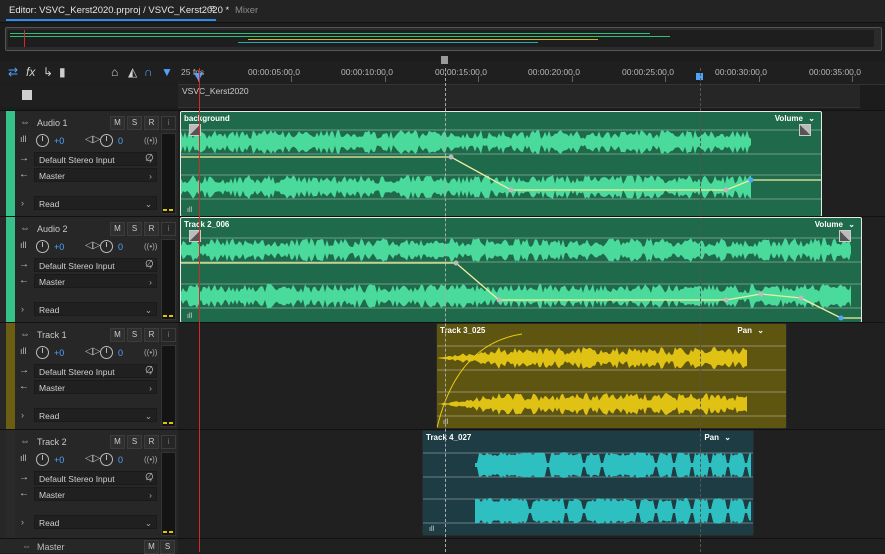 The height and width of the screenshot is (554, 885). What do you see at coordinates (521, 270) in the screenshot?
I see `audio-clip: Track 2_006 Volume ⌄ ıll` at bounding box center [521, 270].